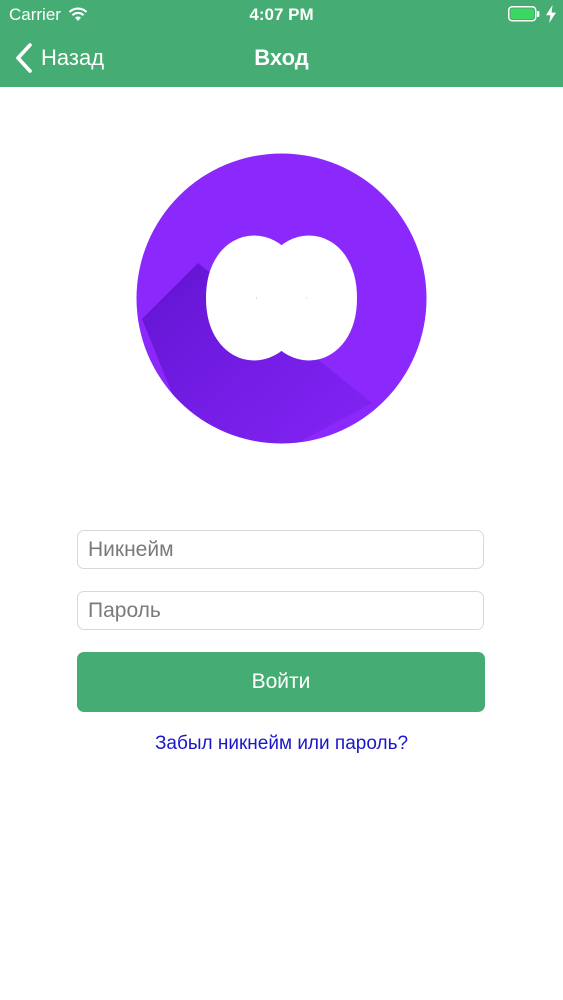  I want to click on top-bar: Carrier 4:07 PM Назад Вход, so click(281, 43).